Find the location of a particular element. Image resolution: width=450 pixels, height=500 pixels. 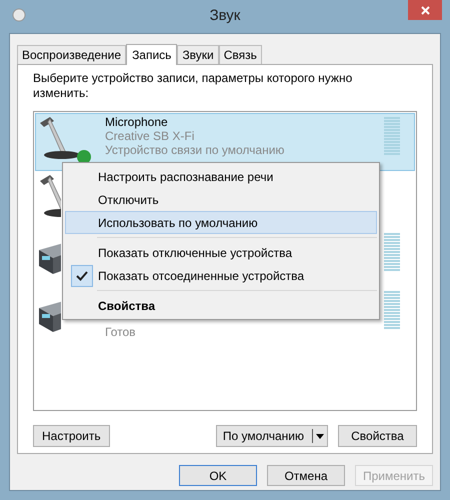

dialog-button: Отмена is located at coordinates (306, 475).